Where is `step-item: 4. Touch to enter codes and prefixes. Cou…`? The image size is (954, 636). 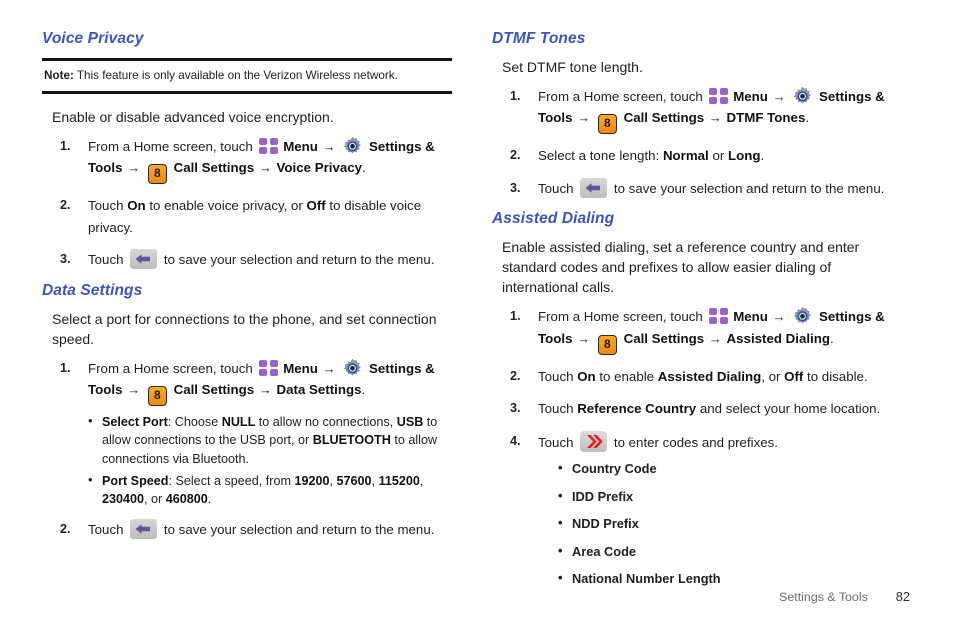
step-item: 4. Touch to enter codes and prefixes. Cou… is located at coordinates (697, 509).